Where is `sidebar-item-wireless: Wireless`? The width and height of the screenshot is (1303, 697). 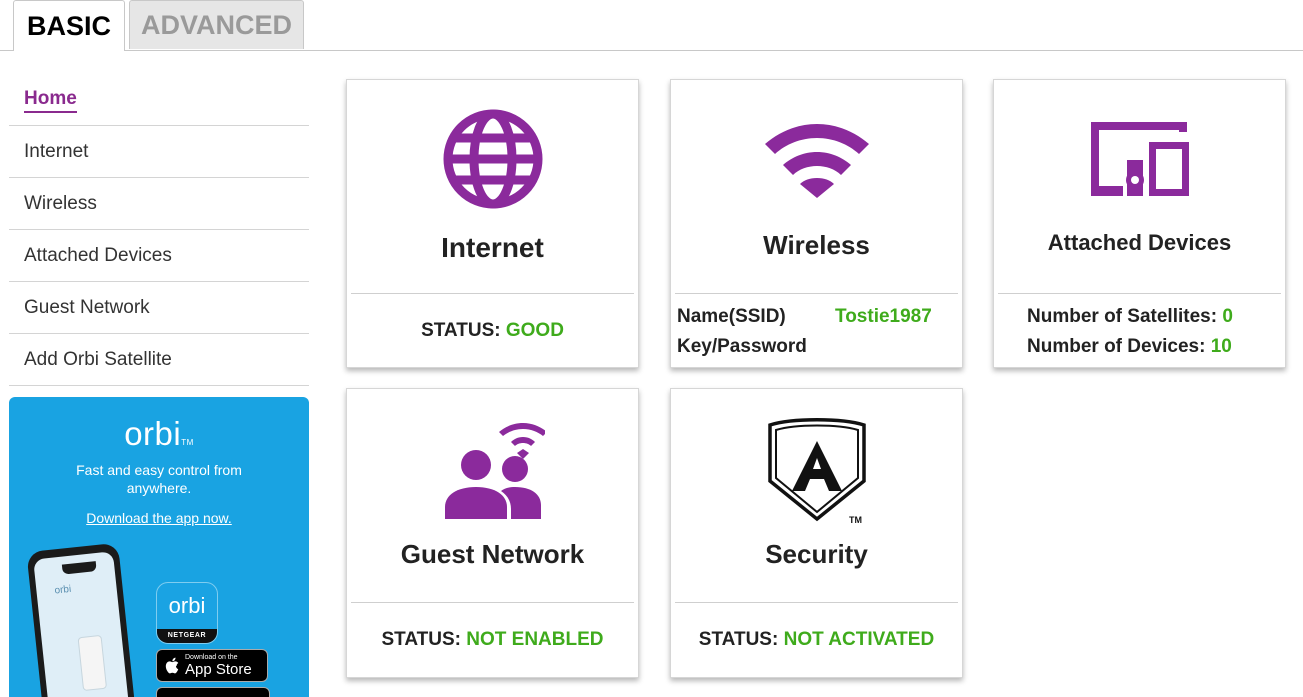
sidebar-item-wireless: Wireless is located at coordinates (159, 204).